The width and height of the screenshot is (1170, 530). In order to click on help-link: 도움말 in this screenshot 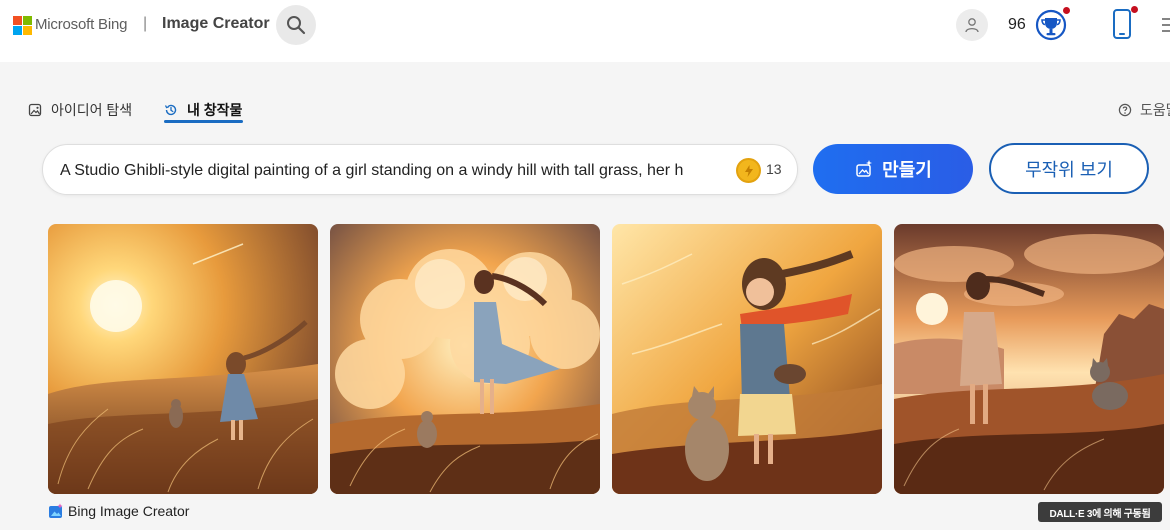, I will do `click(1144, 110)`.